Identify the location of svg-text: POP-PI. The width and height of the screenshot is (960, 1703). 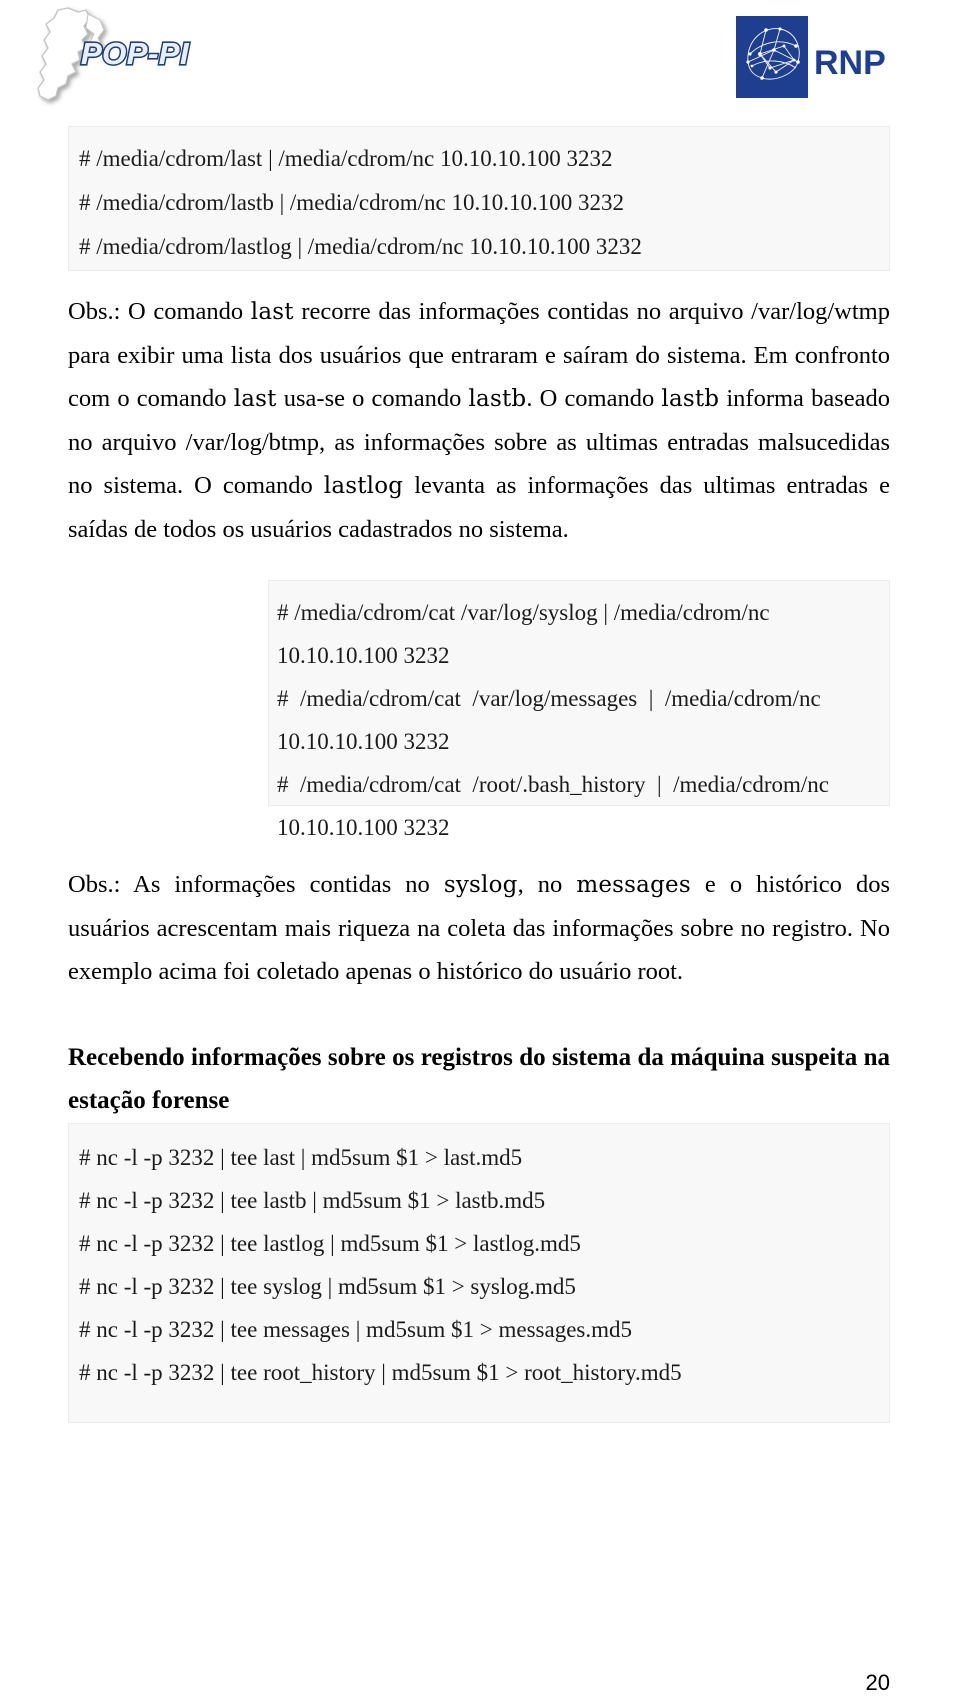
(135, 53).